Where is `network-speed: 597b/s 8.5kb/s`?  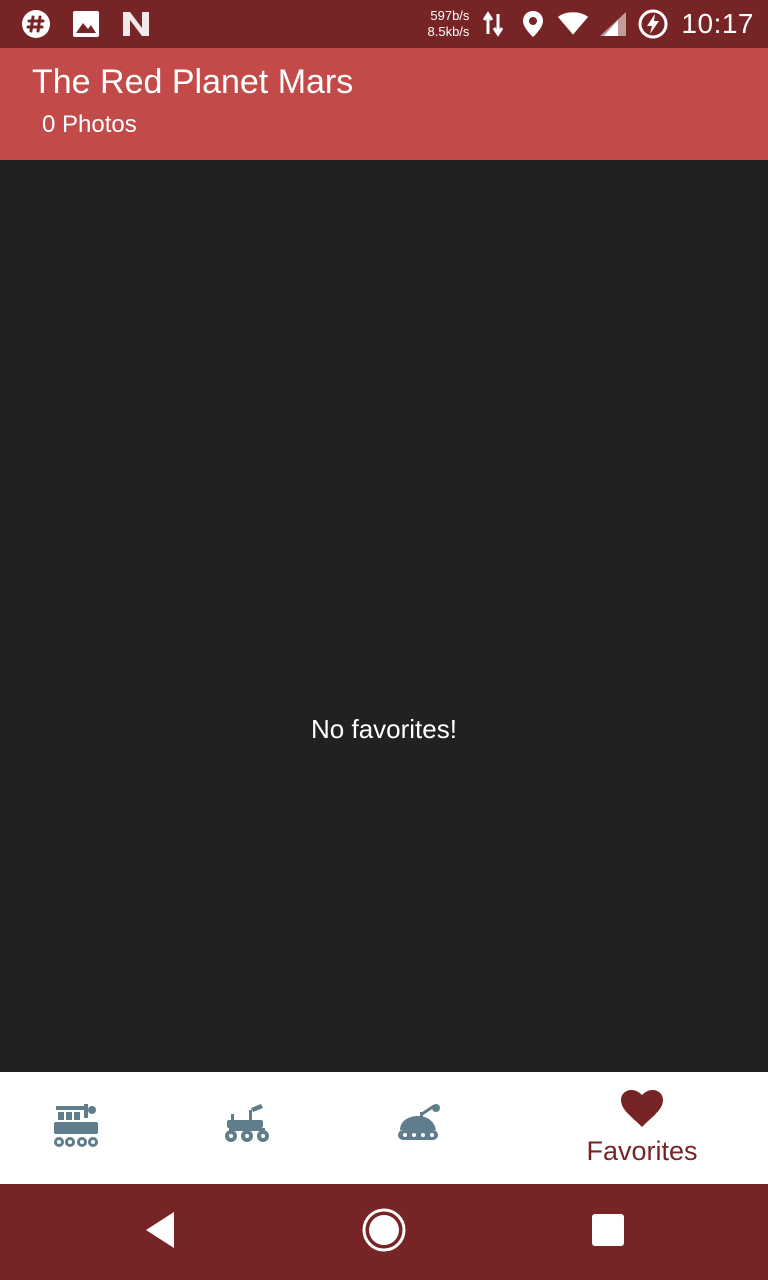
network-speed: 597b/s 8.5kb/s is located at coordinates (449, 24).